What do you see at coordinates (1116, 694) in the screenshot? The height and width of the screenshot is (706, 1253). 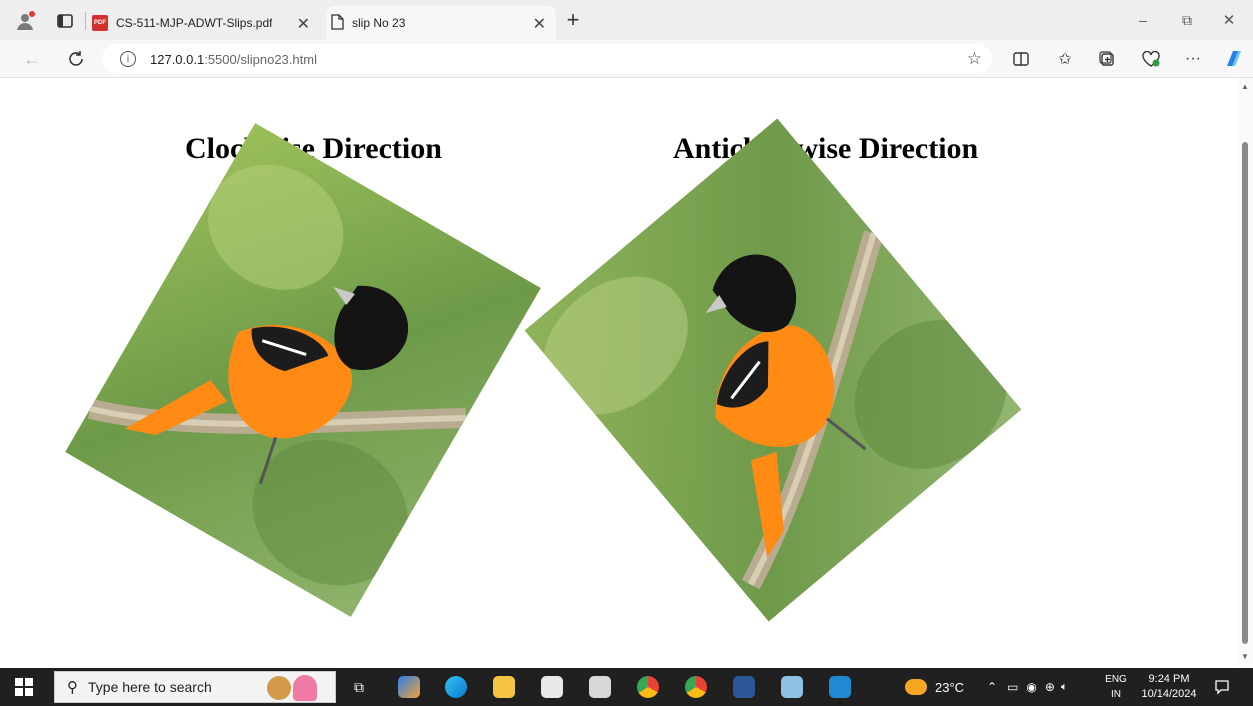 I see `region-code: IN` at bounding box center [1116, 694].